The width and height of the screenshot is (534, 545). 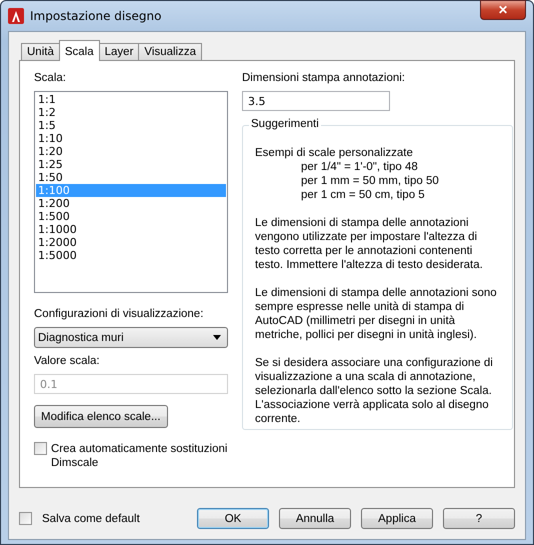 What do you see at coordinates (40, 51) in the screenshot?
I see `tab: Unità` at bounding box center [40, 51].